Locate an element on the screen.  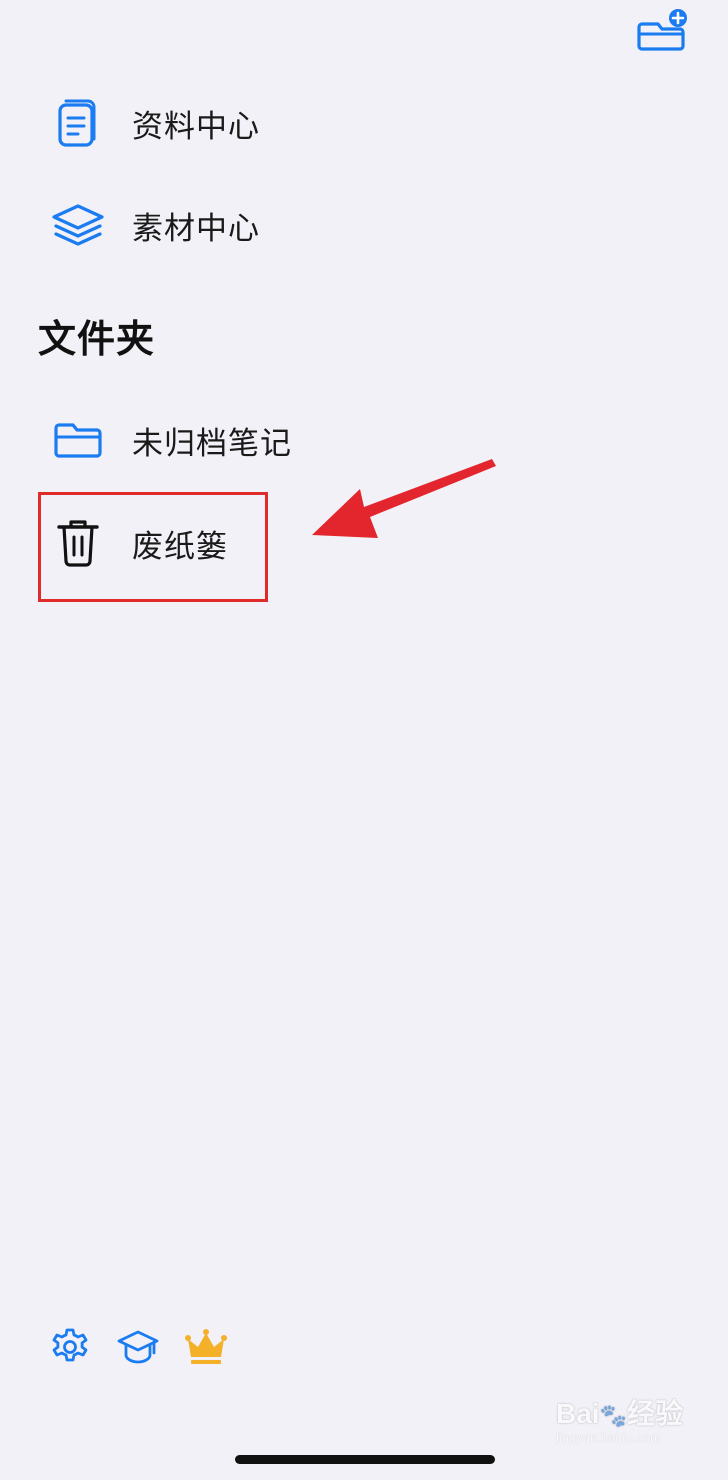
watermark-logo: Bai🐾经验 jingyan.baidu.com is located at coordinates (631, 1432).